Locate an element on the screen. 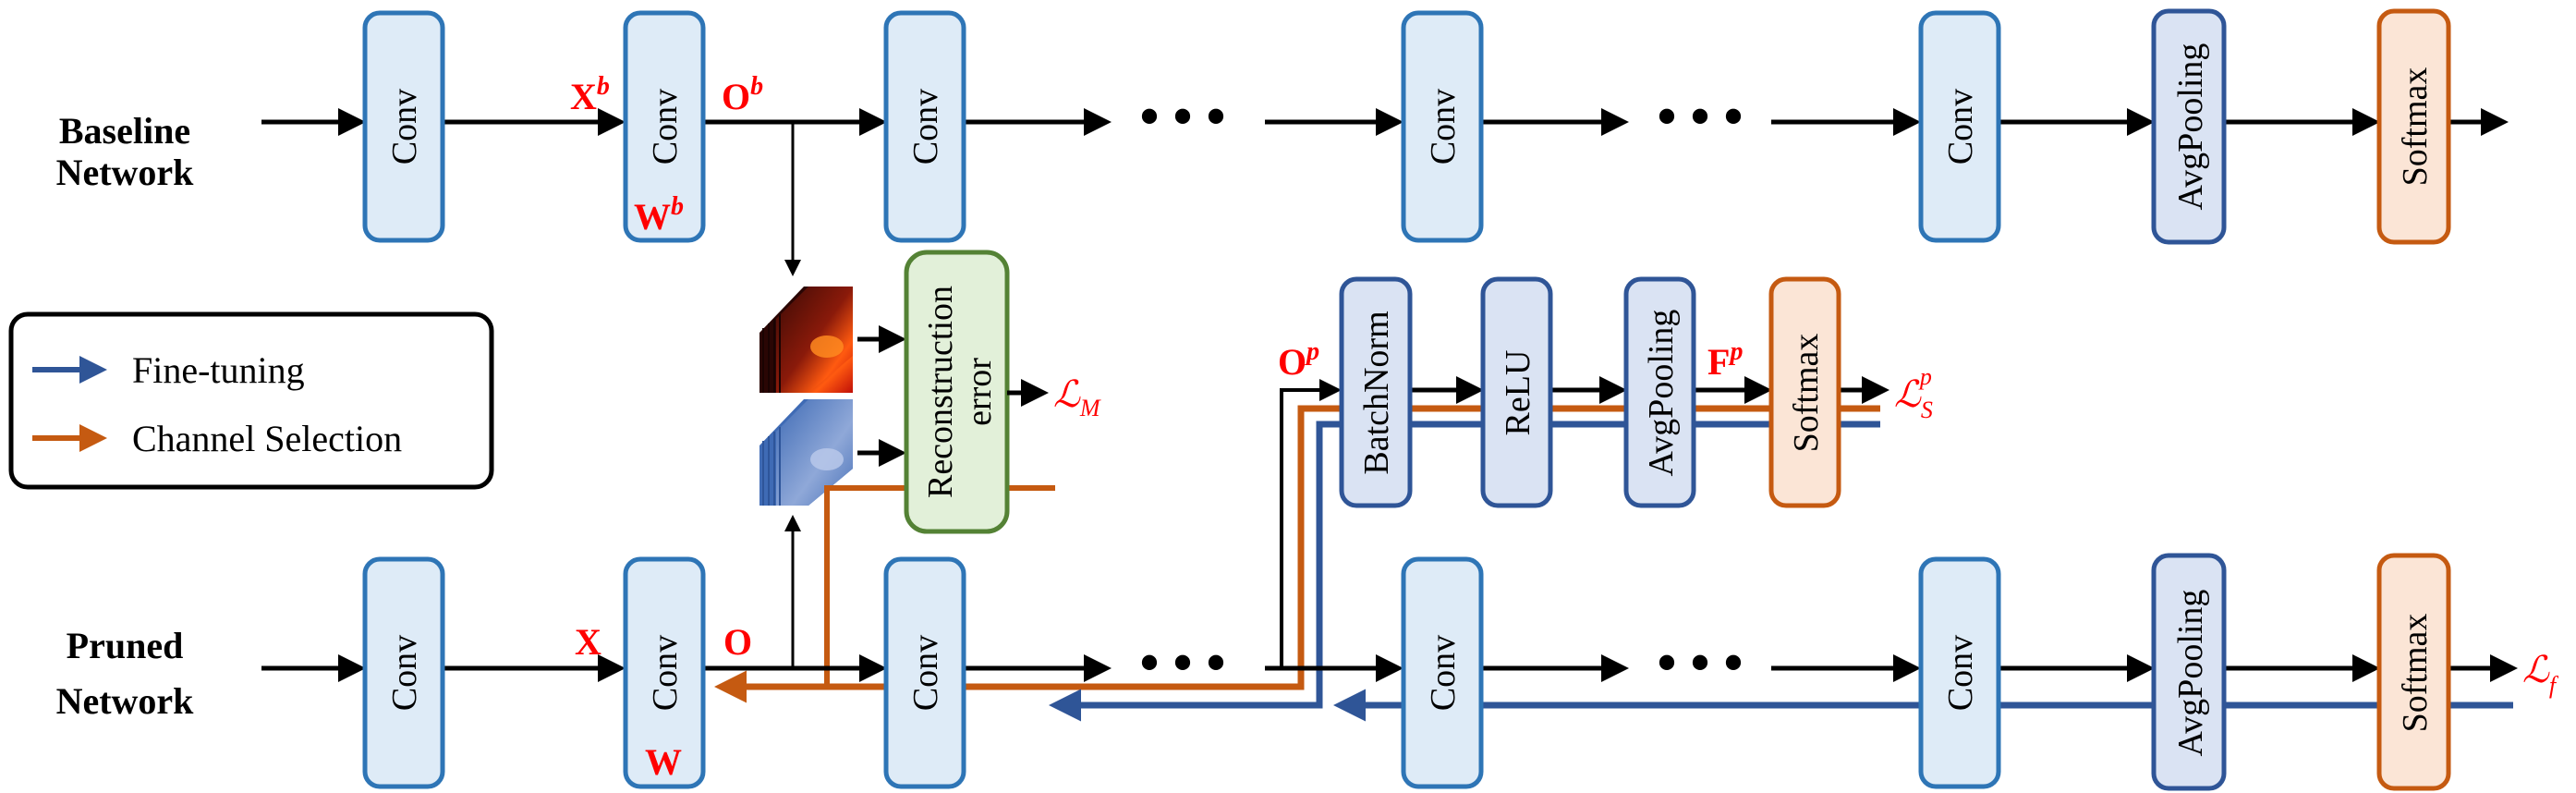  pruned-label-line1: Pruned is located at coordinates (125, 645).